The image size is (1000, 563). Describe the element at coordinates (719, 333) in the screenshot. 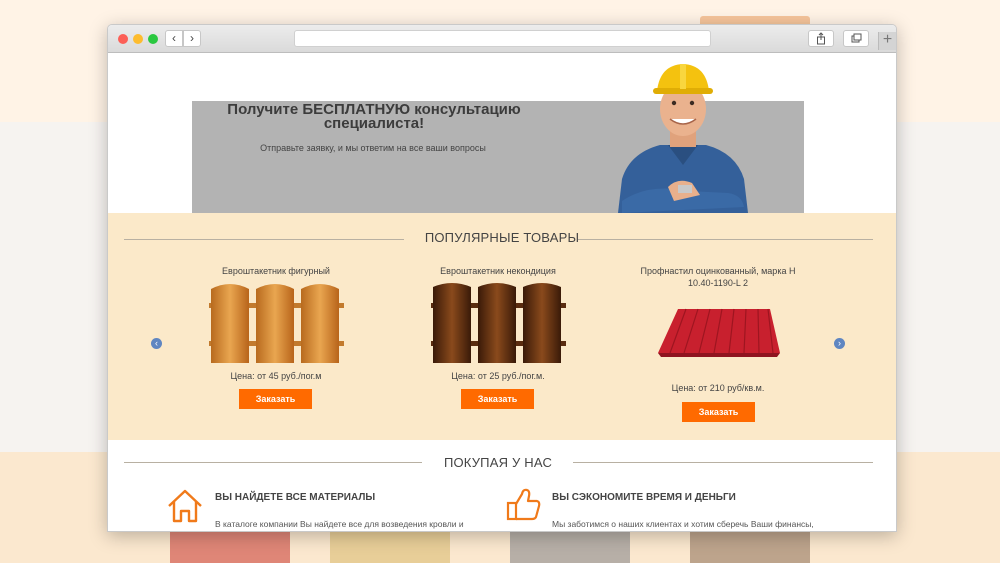

I see `corrugated-sheet-image` at that location.